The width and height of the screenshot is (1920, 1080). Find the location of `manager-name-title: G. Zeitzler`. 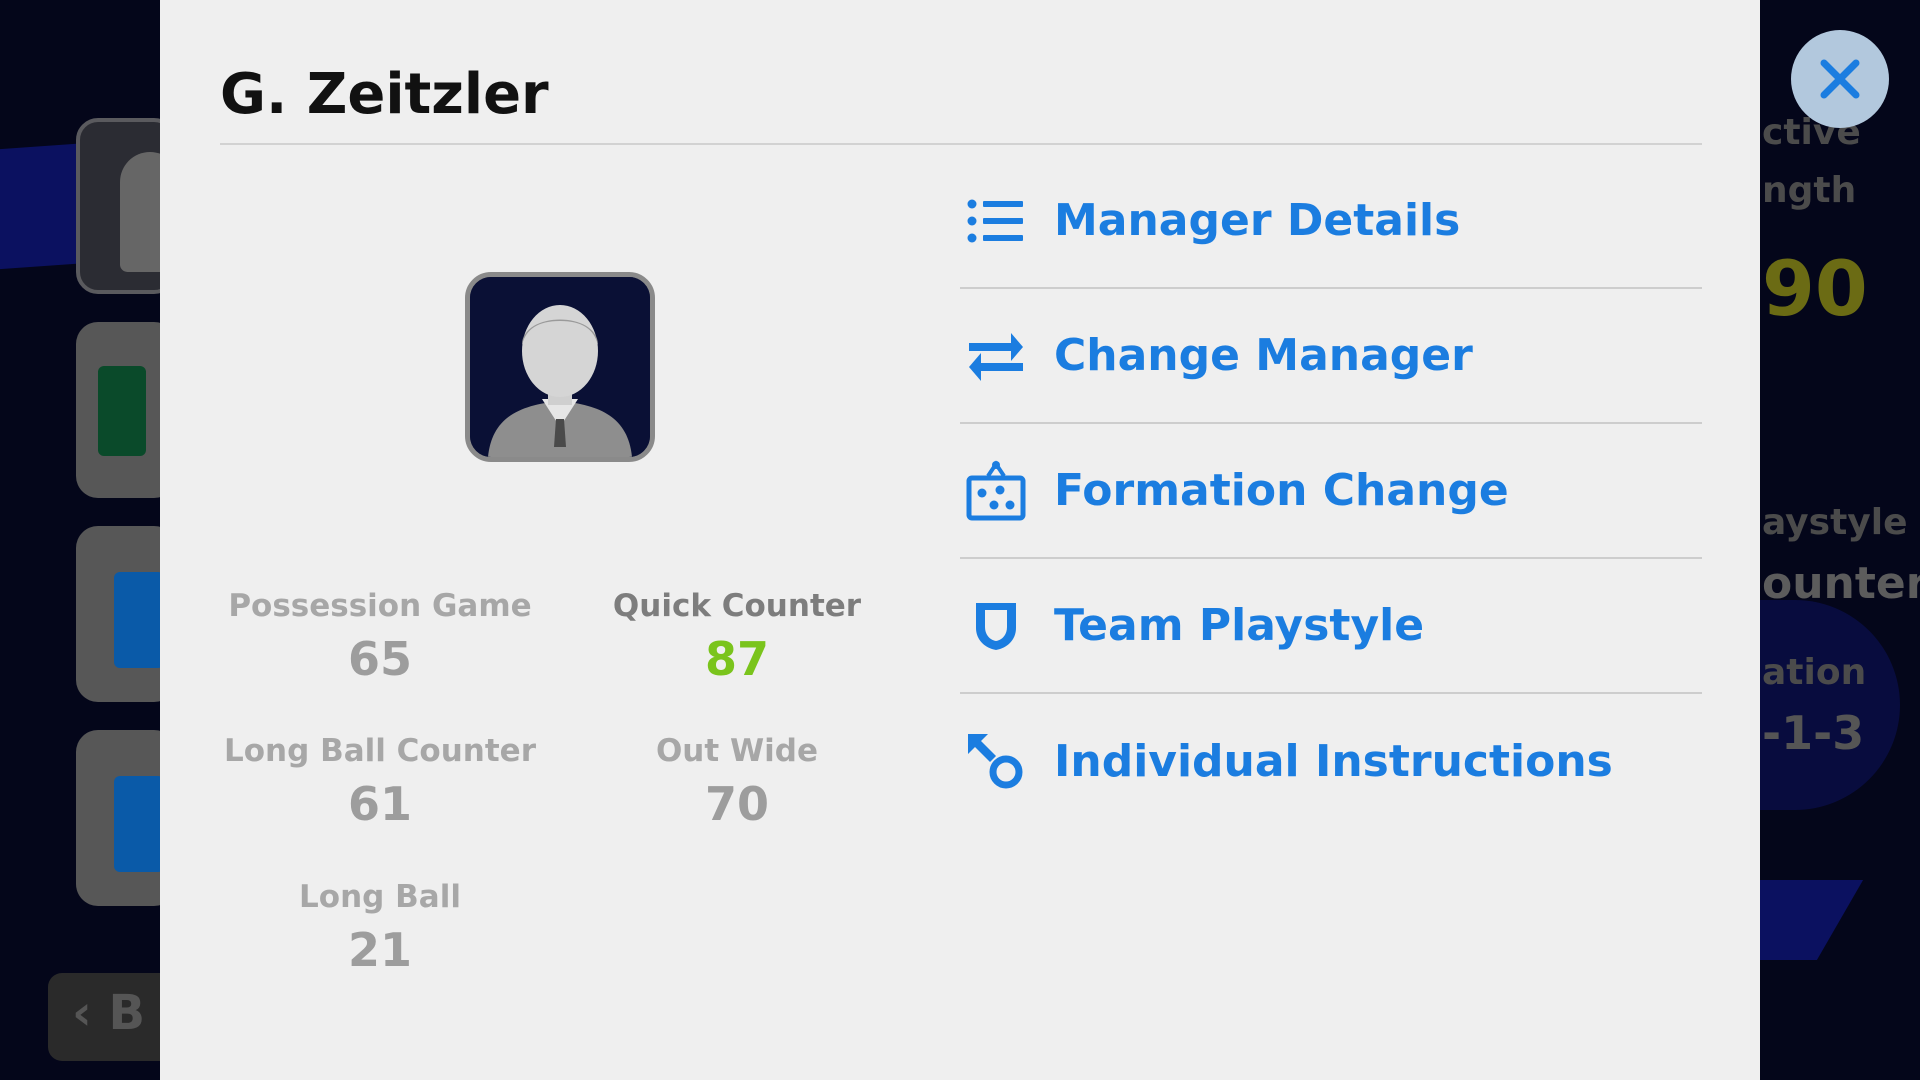

manager-name-title: G. Zeitzler is located at coordinates (384, 94).